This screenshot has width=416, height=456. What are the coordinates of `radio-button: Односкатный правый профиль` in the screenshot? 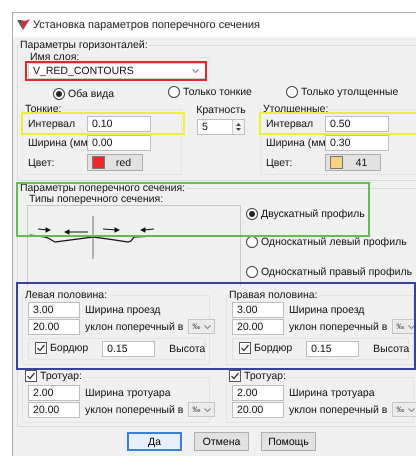 It's located at (329, 272).